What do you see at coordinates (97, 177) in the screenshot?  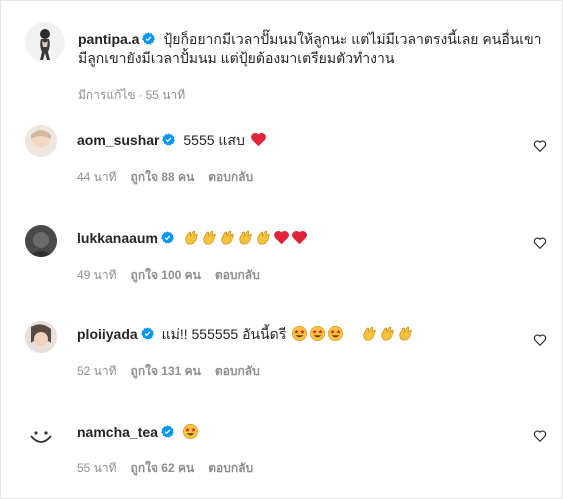 I see `comment-time: 44 นาที` at bounding box center [97, 177].